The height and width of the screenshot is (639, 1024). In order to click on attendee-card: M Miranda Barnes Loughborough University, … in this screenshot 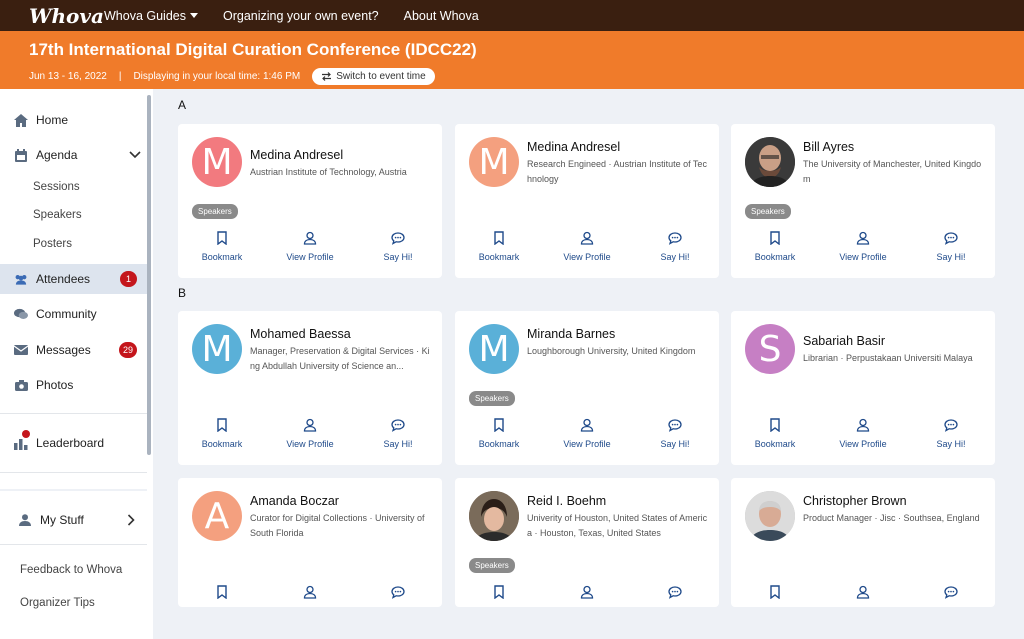, I will do `click(587, 388)`.